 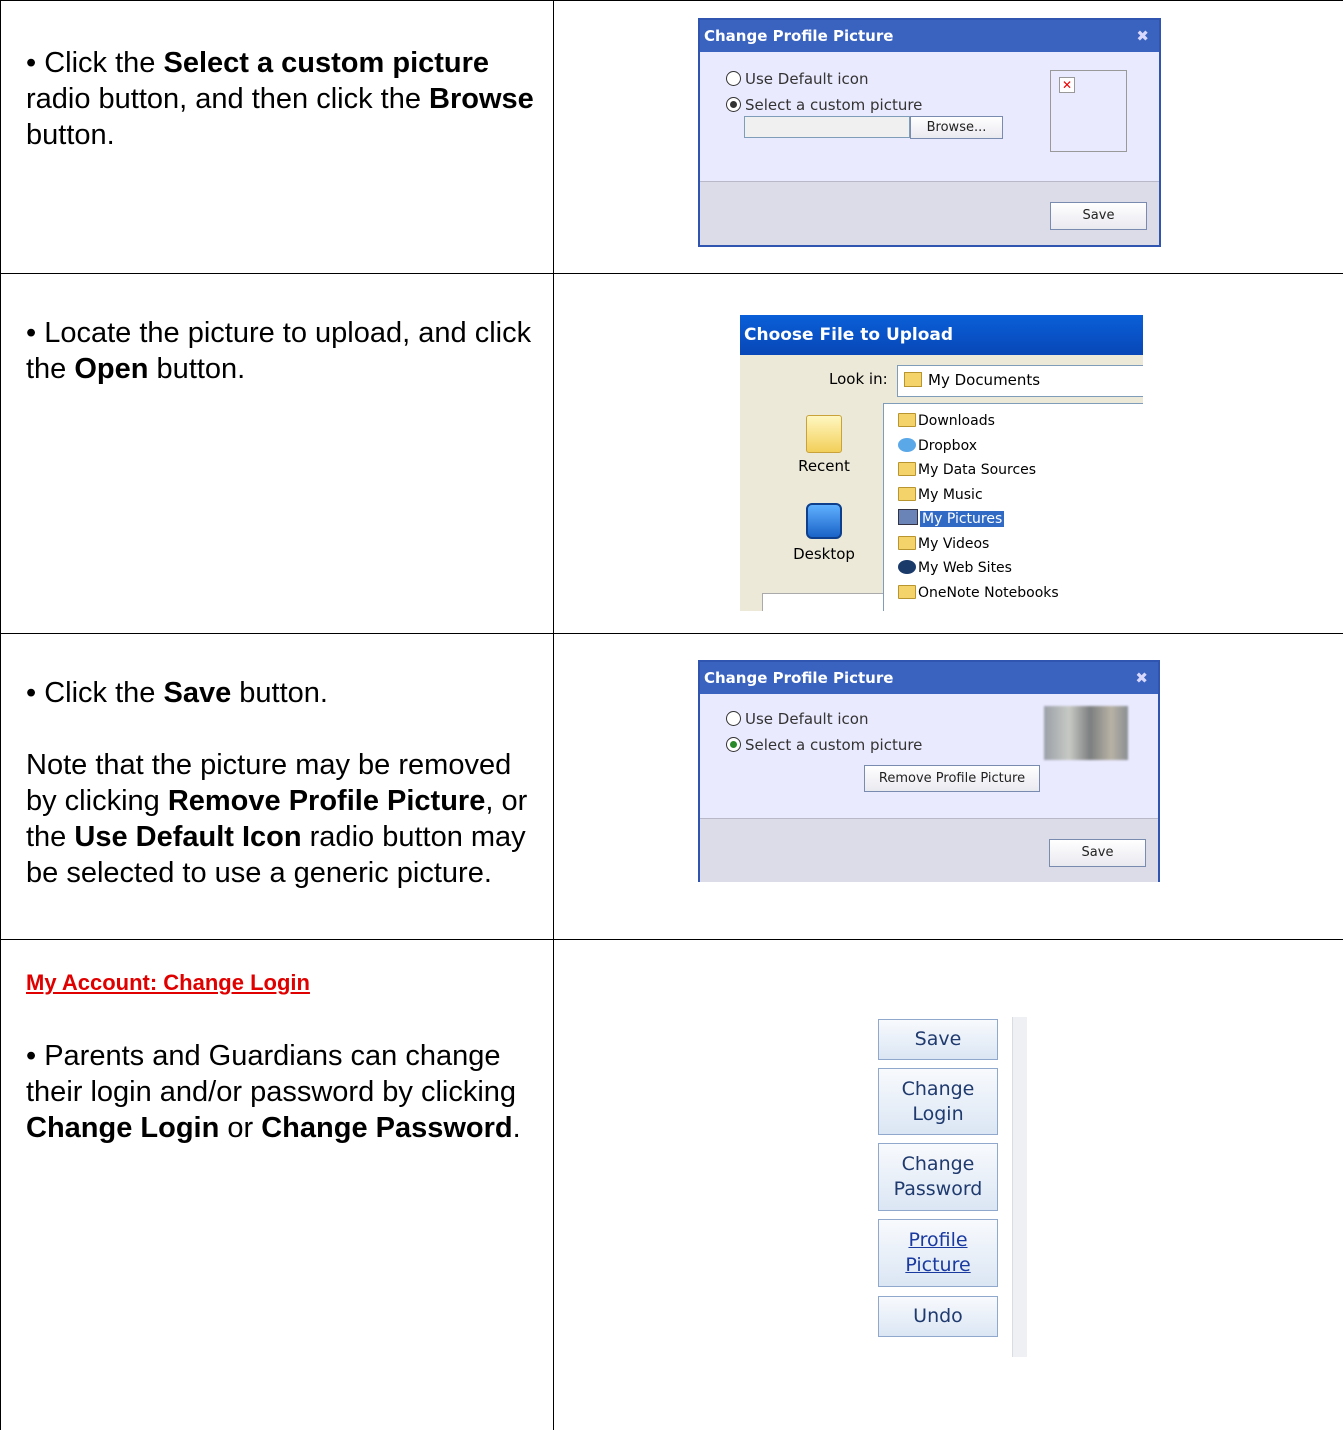 I want to click on look-in-label: Look in:, so click(x=858, y=379).